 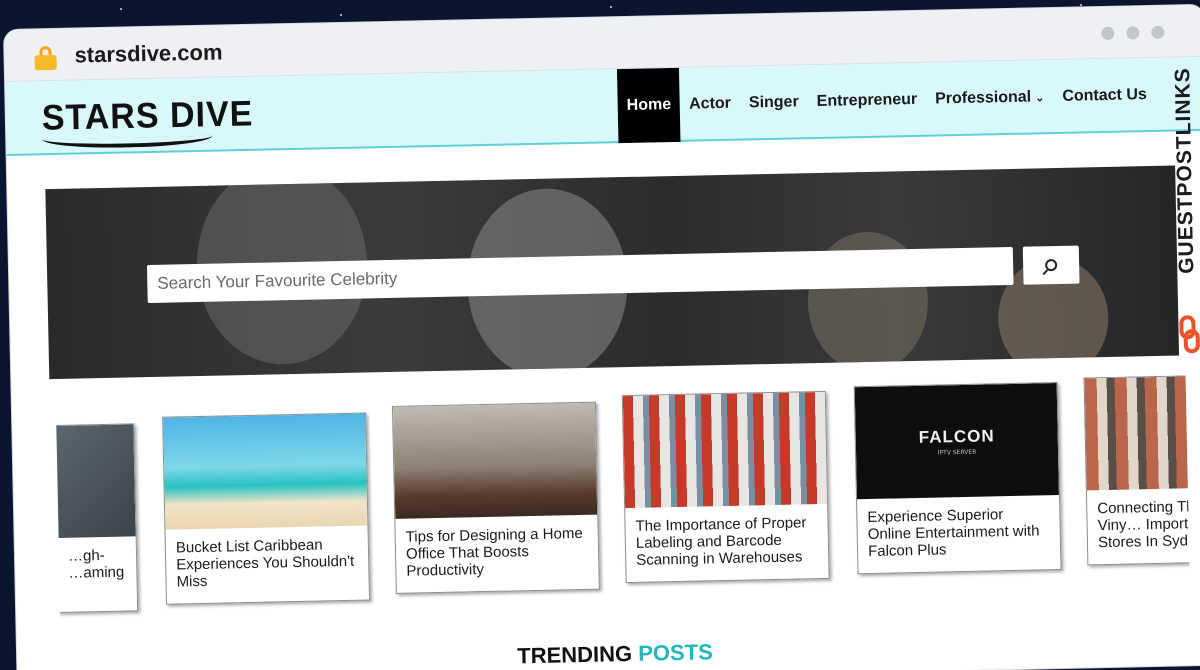 I want to click on window-controls, so click(x=1133, y=33).